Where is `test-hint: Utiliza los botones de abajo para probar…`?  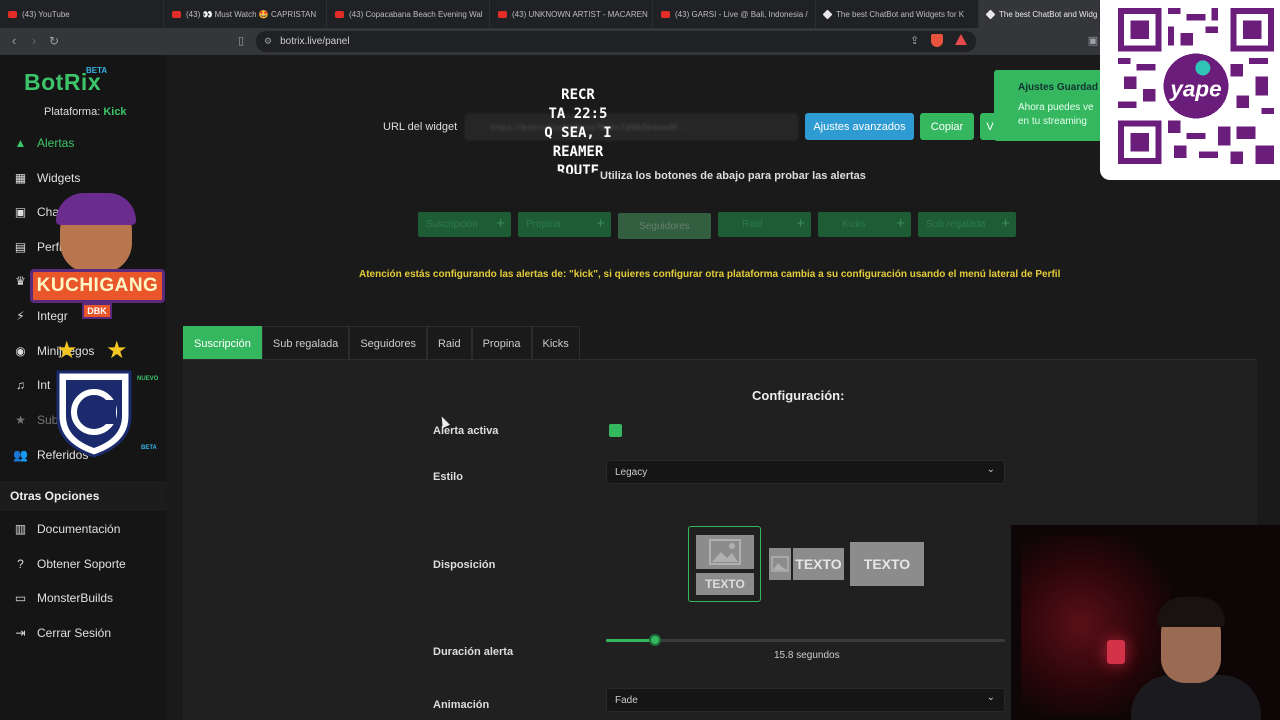
test-hint: Utiliza los botones de abajo para probar… is located at coordinates (733, 176).